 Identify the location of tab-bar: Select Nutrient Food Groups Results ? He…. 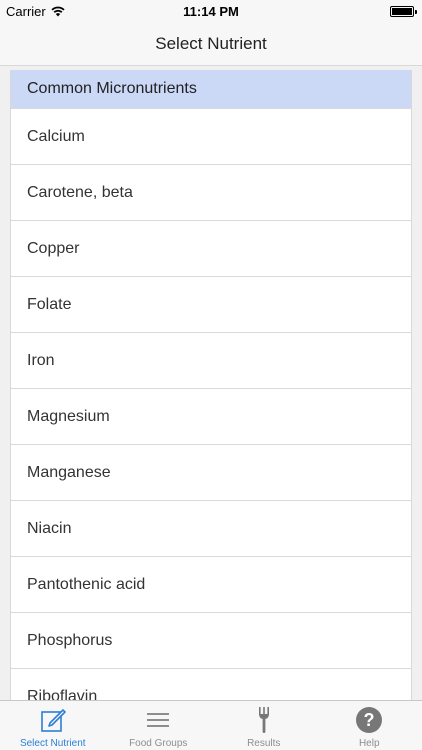
(211, 725).